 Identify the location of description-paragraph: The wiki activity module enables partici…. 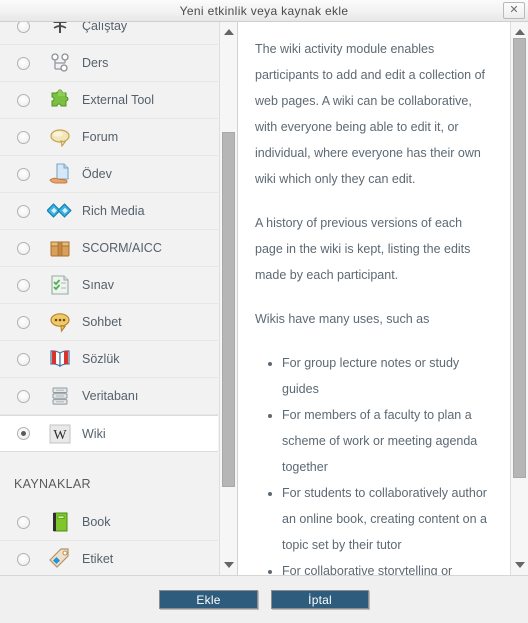
(370, 114).